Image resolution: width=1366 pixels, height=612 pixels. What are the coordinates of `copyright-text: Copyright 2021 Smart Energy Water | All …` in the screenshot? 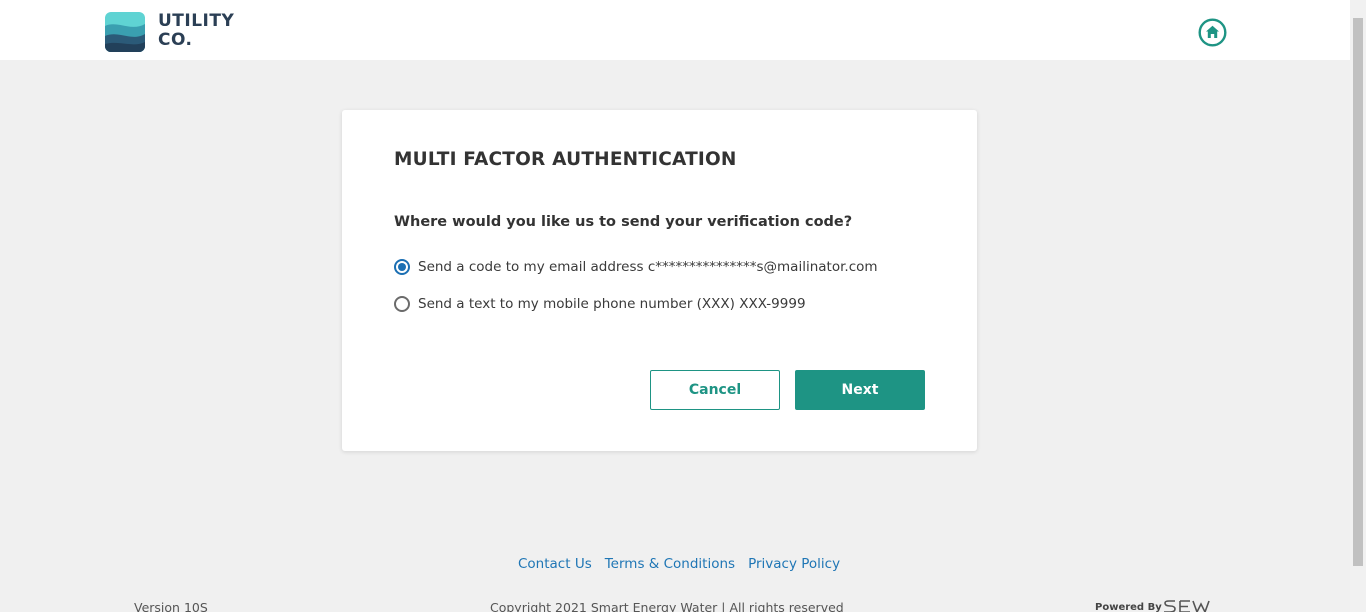 It's located at (667, 606).